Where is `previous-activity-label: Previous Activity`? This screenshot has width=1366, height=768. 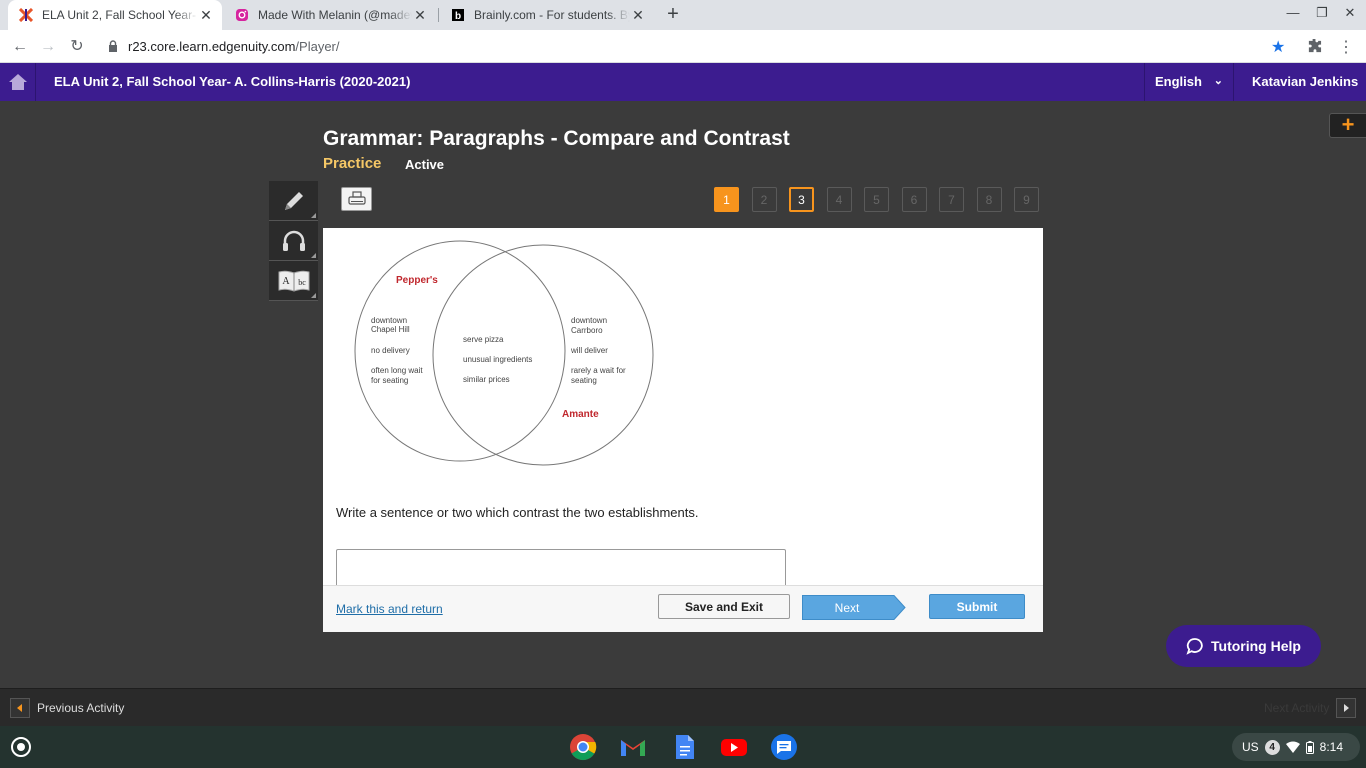 previous-activity-label: Previous Activity is located at coordinates (80, 708).